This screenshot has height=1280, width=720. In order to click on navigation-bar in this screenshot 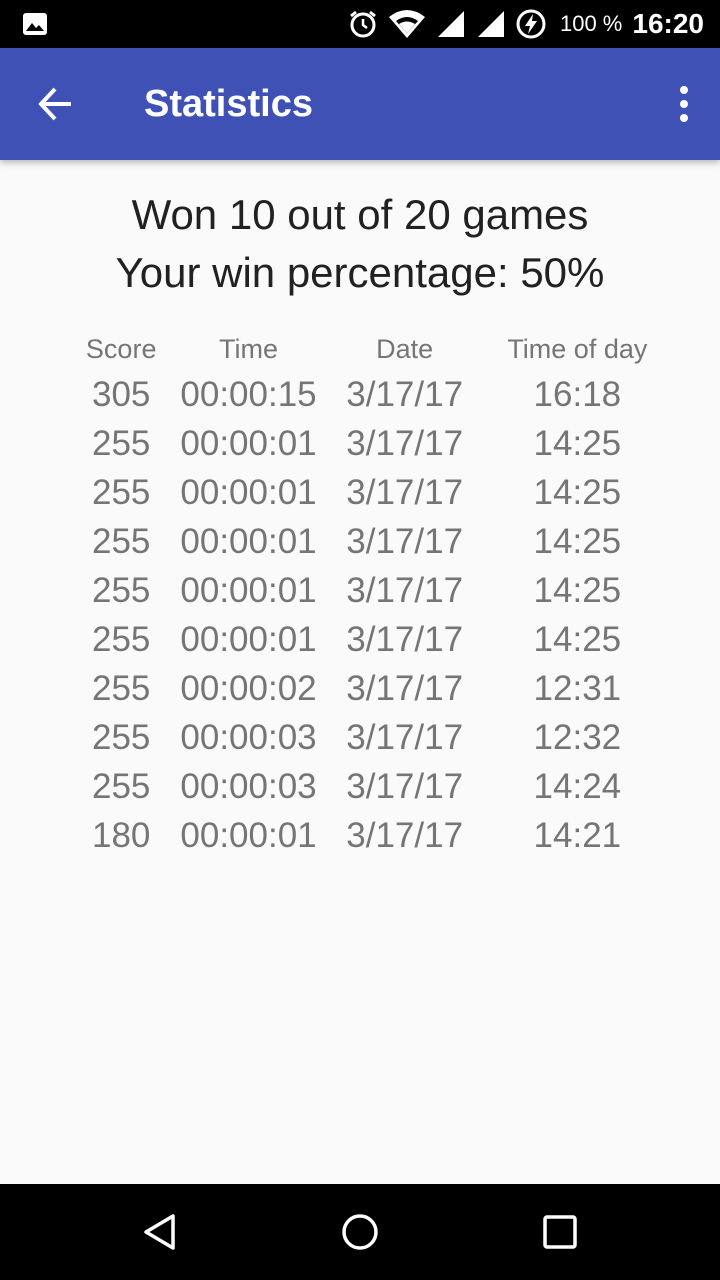, I will do `click(360, 1232)`.